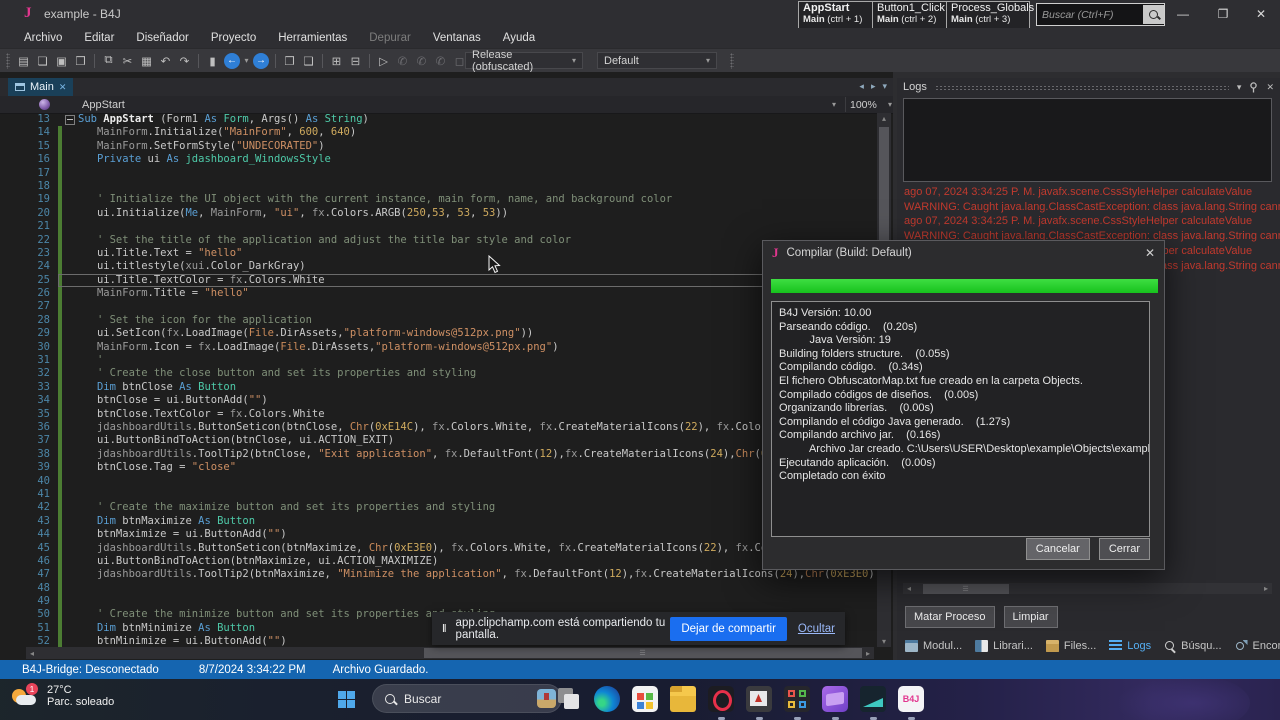  I want to click on line-number: 43, so click(29, 521).